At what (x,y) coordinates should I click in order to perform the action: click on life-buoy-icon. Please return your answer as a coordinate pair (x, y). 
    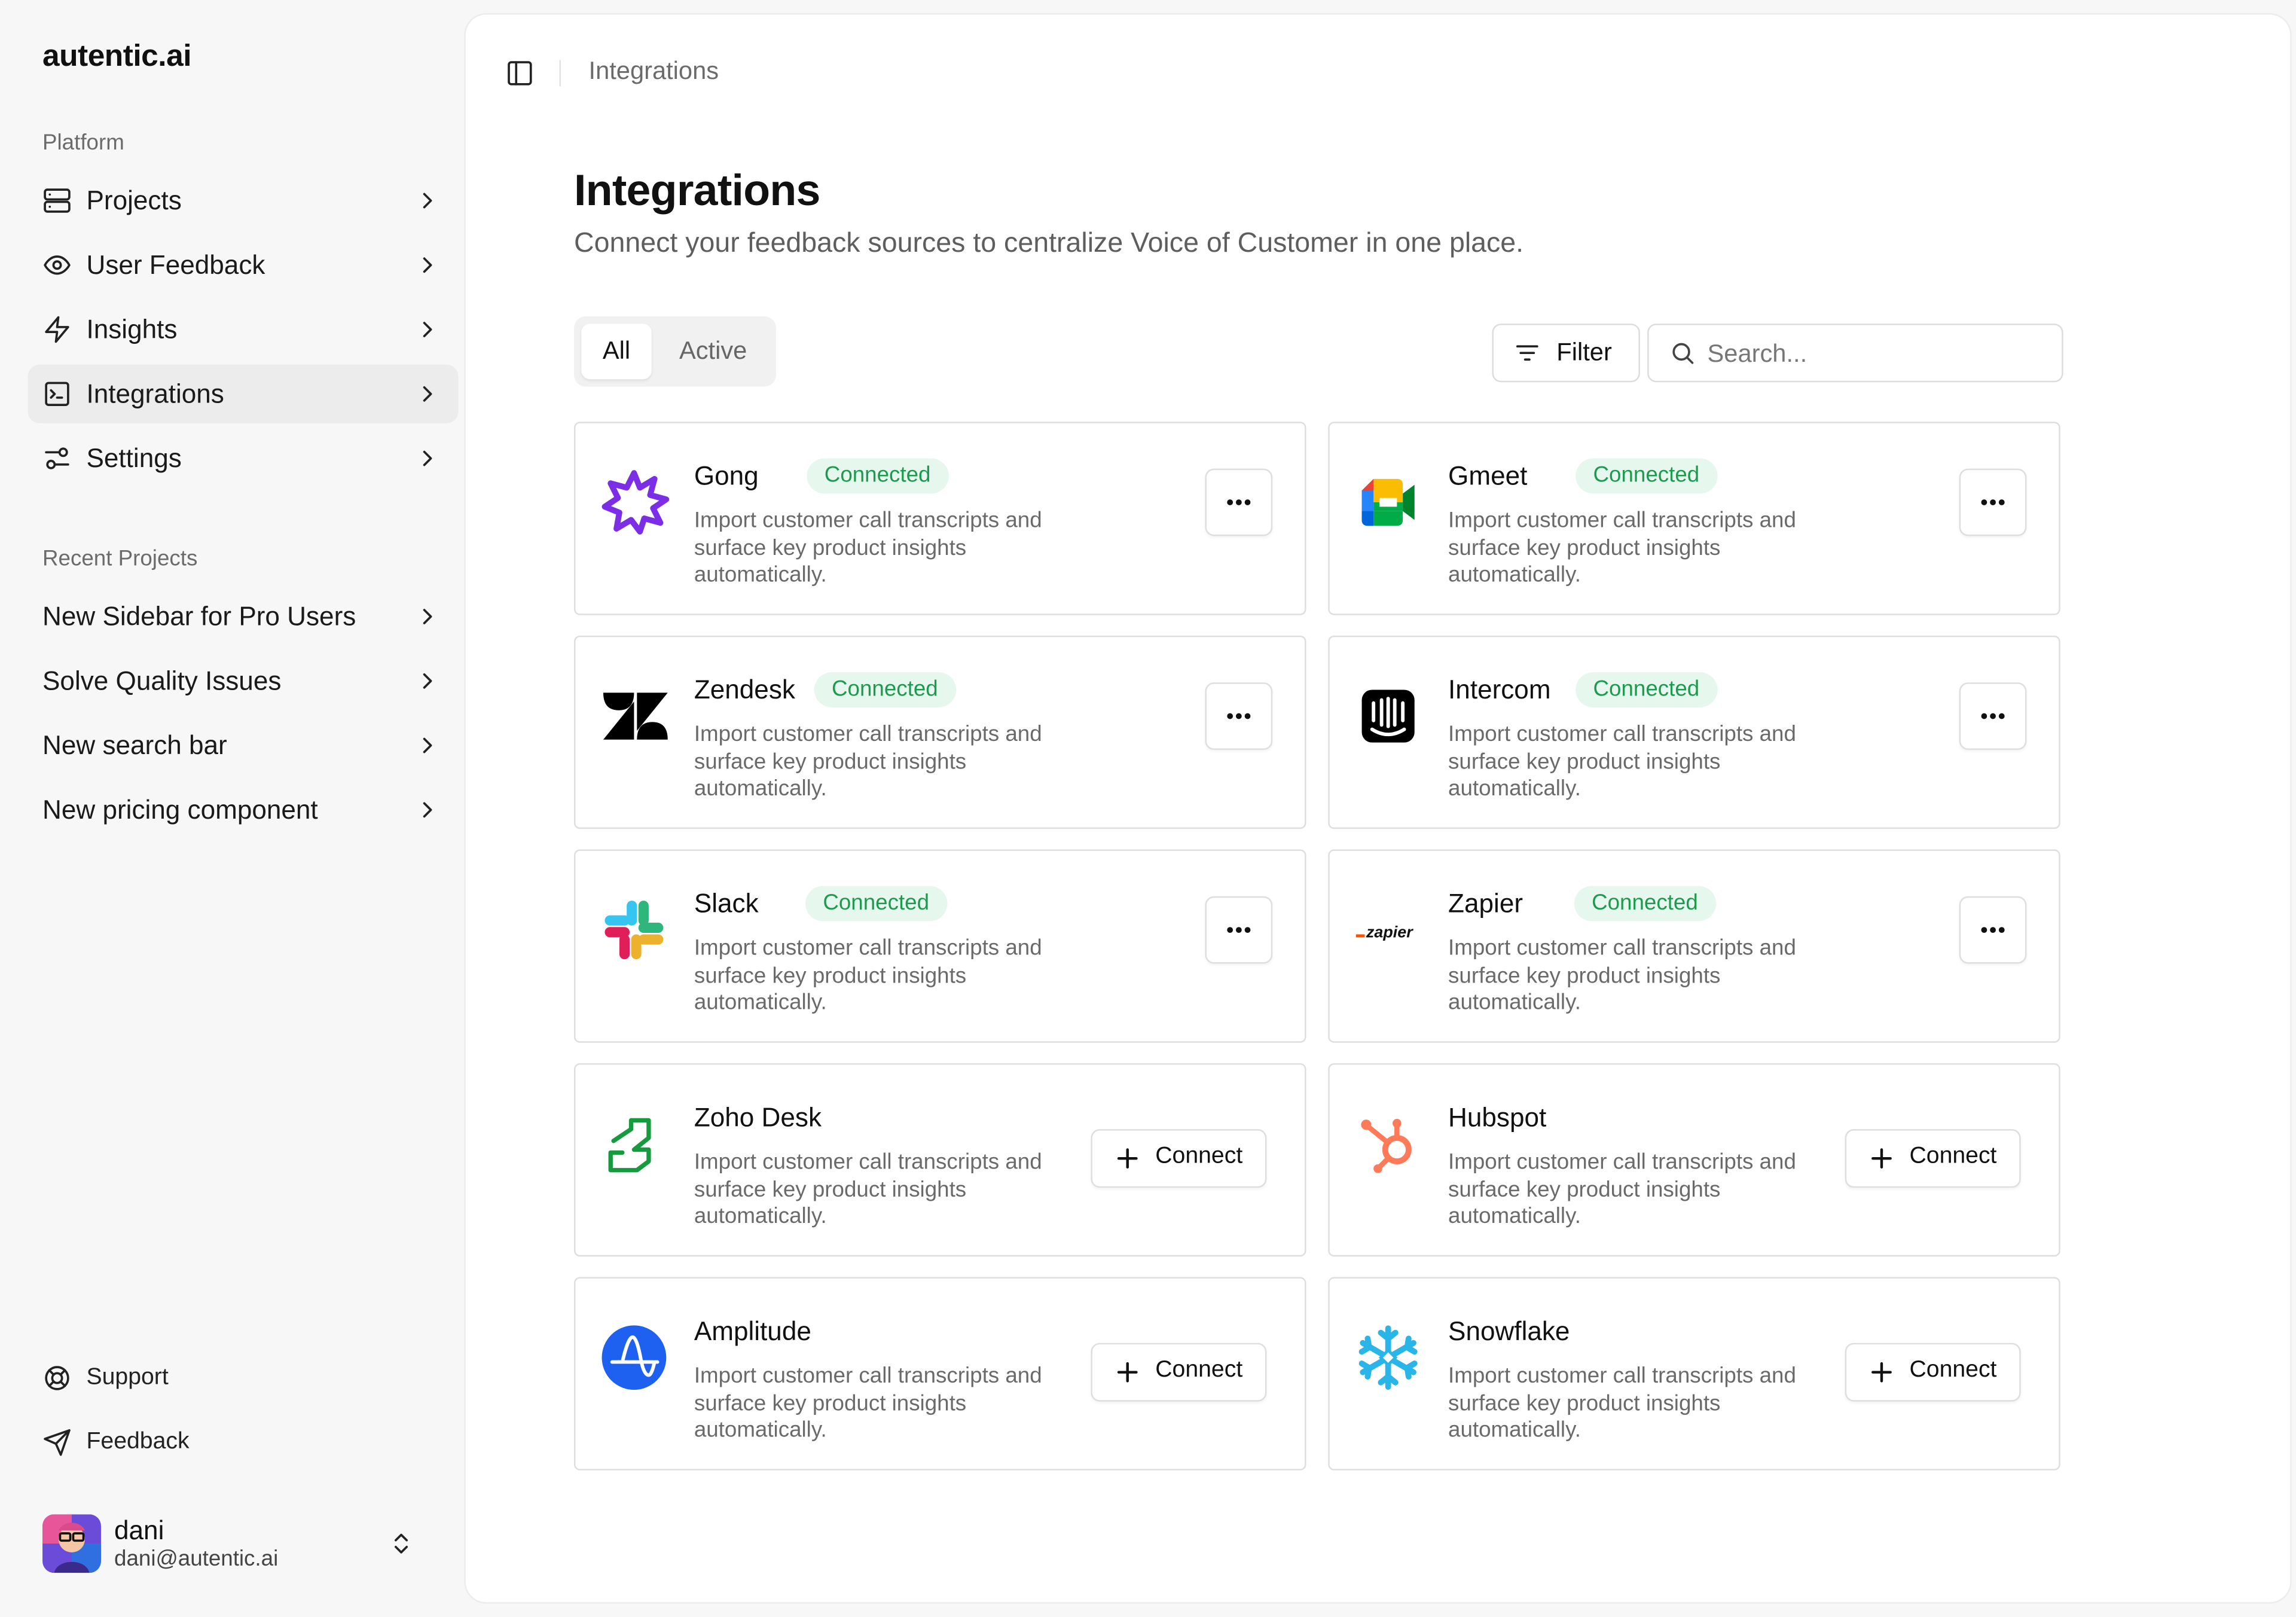
    Looking at the image, I should click on (57, 1378).